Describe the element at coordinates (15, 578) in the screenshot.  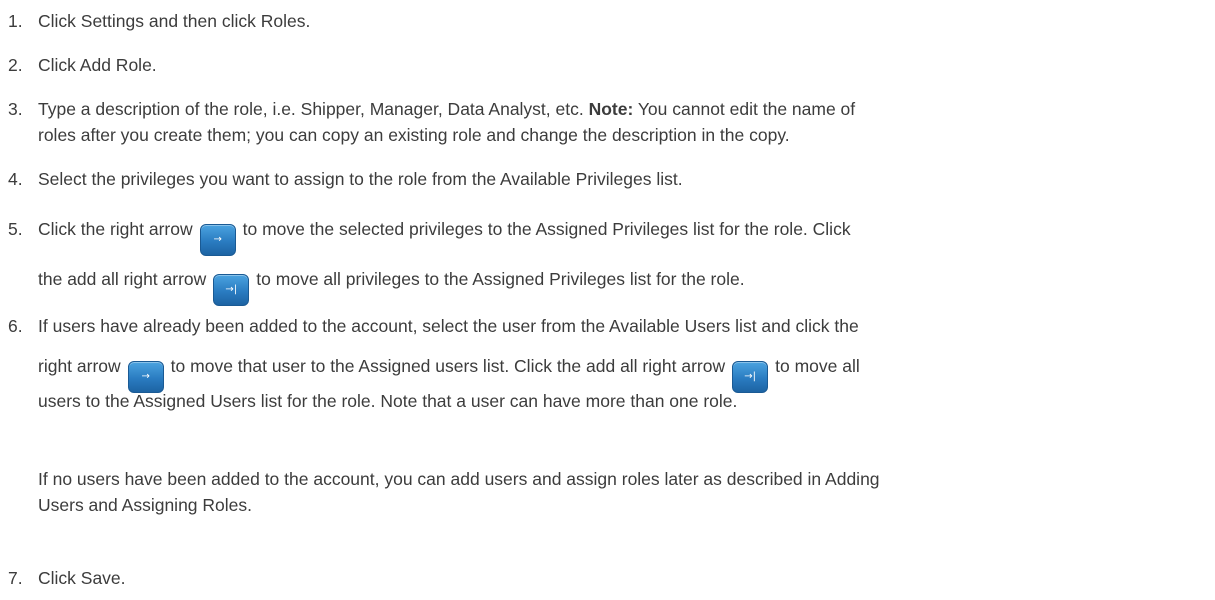
I see `step-number: 7.` at that location.